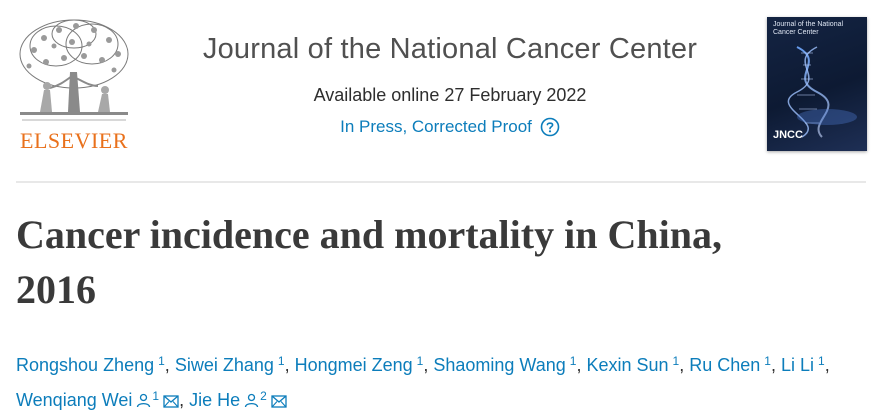 Image resolution: width=889 pixels, height=420 pixels. I want to click on header-divider, so click(441, 182).